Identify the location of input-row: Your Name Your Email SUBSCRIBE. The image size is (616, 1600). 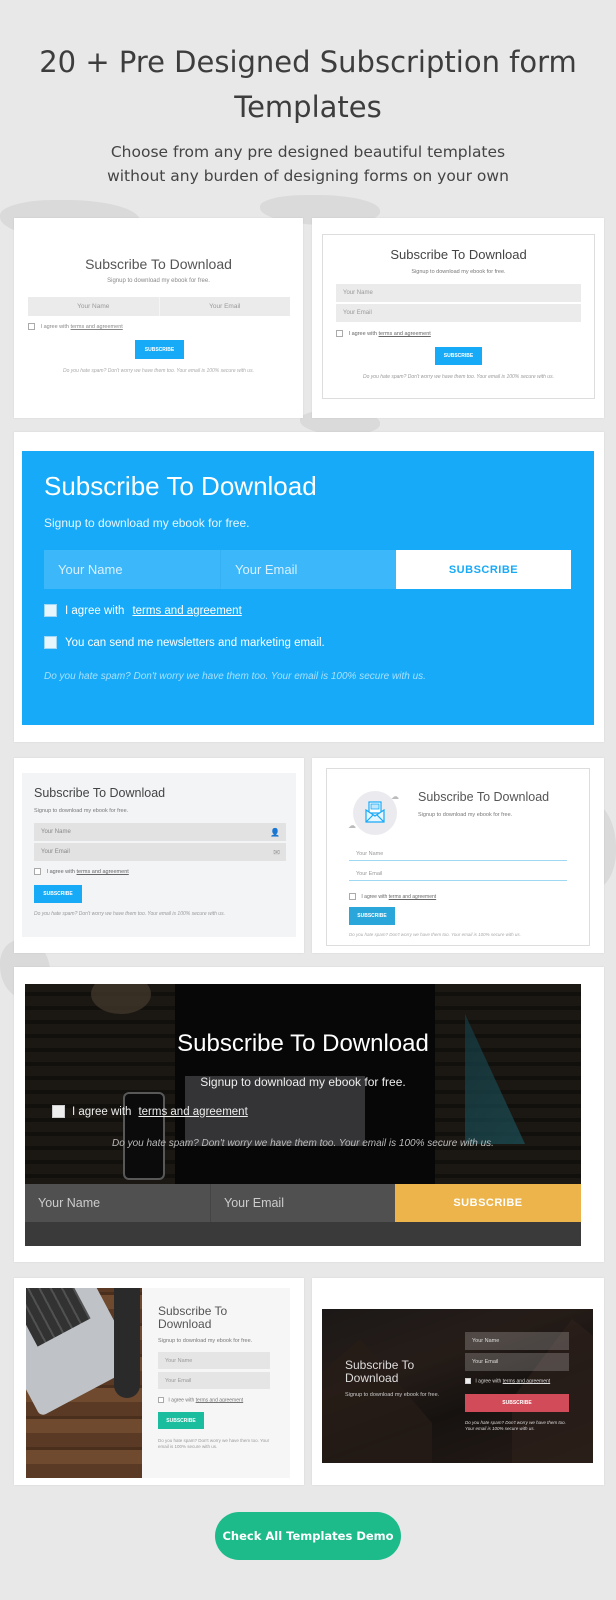
(303, 1203).